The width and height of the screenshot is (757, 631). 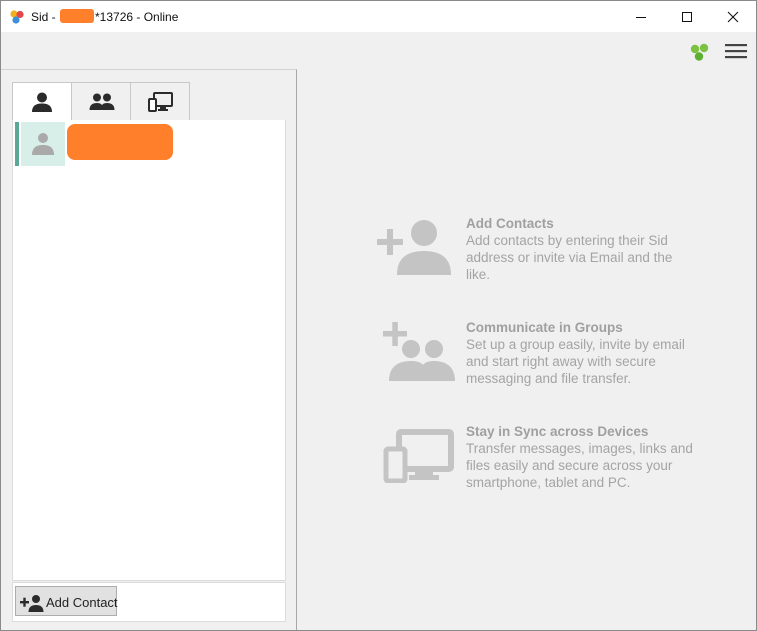 What do you see at coordinates (45, 17) in the screenshot?
I see `window-title-prefix: Sid -` at bounding box center [45, 17].